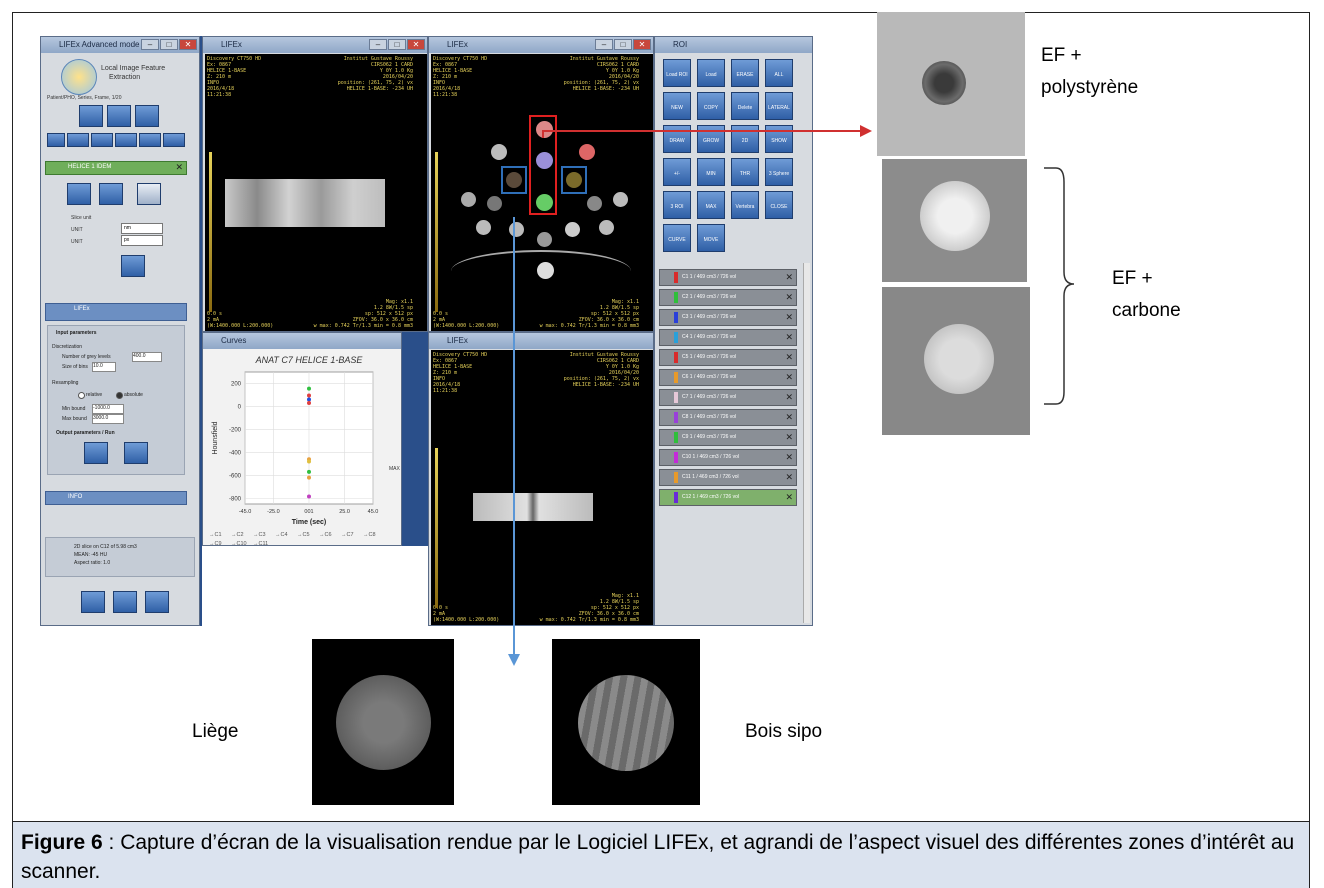 The height and width of the screenshot is (888, 1324). Describe the element at coordinates (728, 397) in the screenshot. I see `roi-row-c7: C7 1 / 469 cm3 / 726 vol ✕` at that location.